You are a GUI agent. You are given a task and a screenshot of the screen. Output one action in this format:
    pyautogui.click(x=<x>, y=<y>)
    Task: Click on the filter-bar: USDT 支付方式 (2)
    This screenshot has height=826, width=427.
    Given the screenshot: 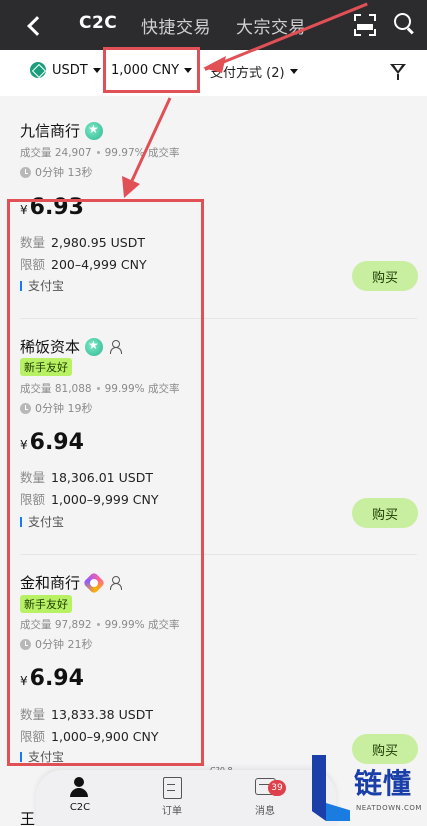 What is the action you would take?
    pyautogui.click(x=213, y=73)
    